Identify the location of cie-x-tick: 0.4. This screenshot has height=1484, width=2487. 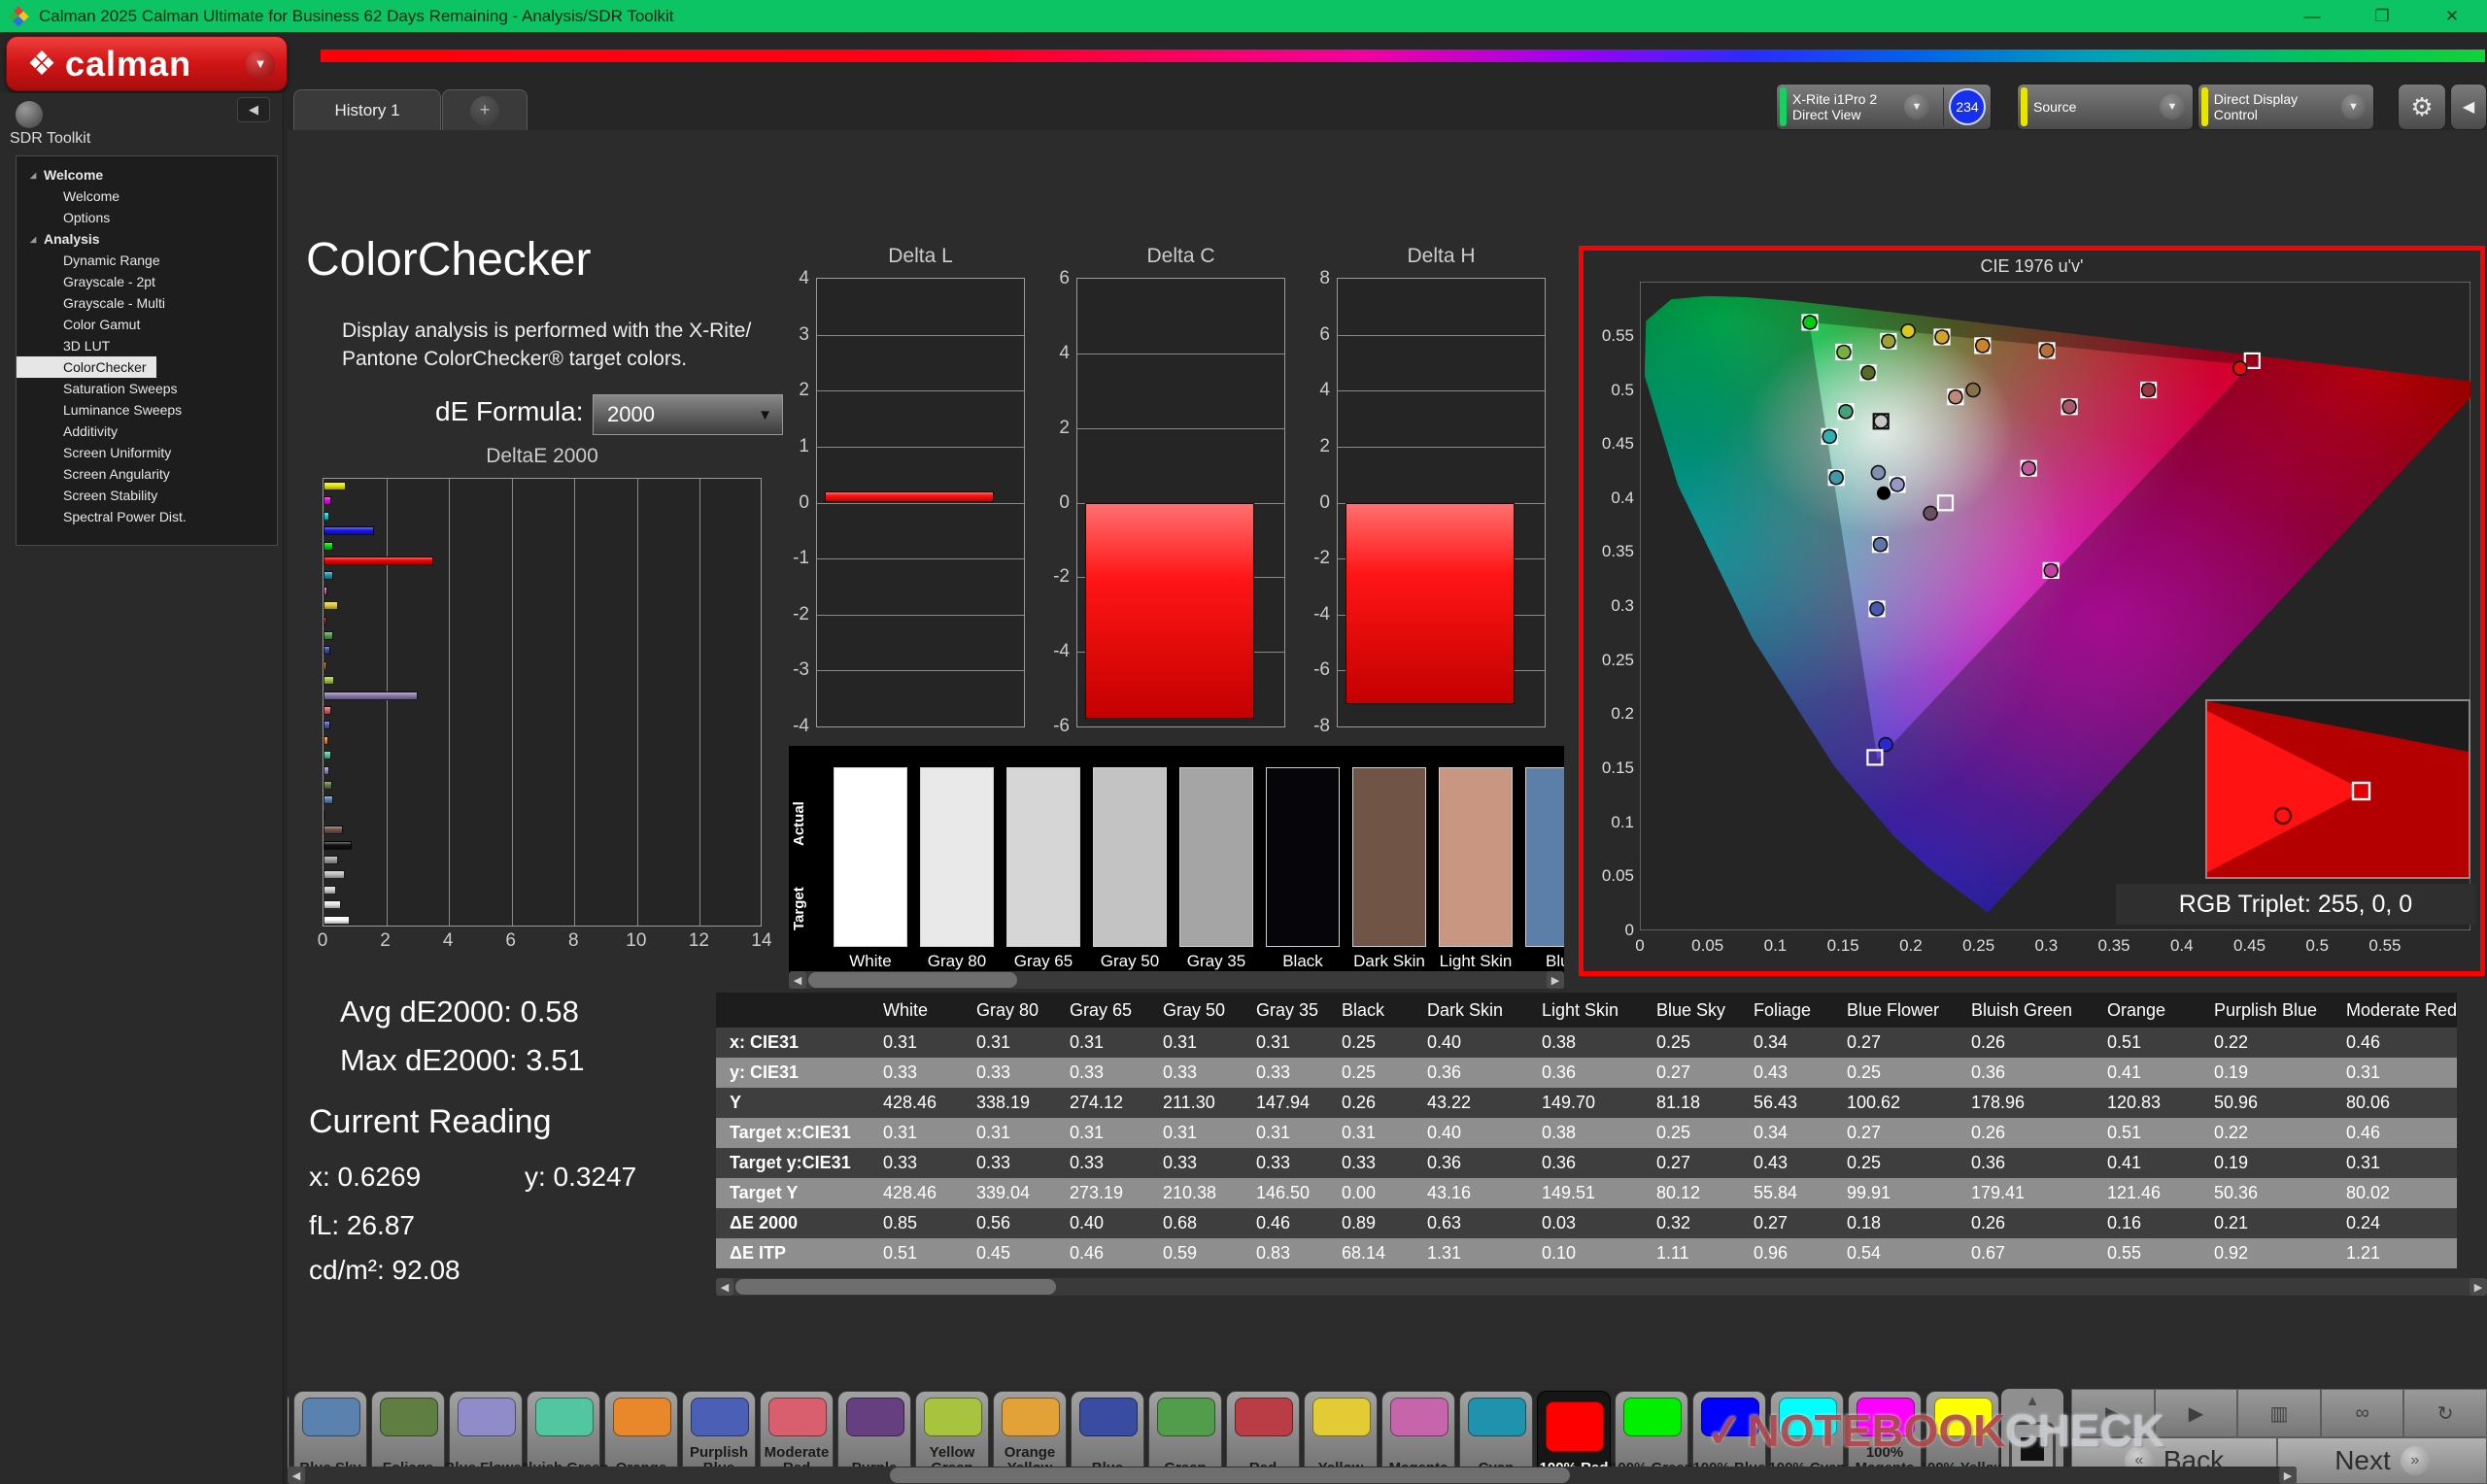
(2181, 945).